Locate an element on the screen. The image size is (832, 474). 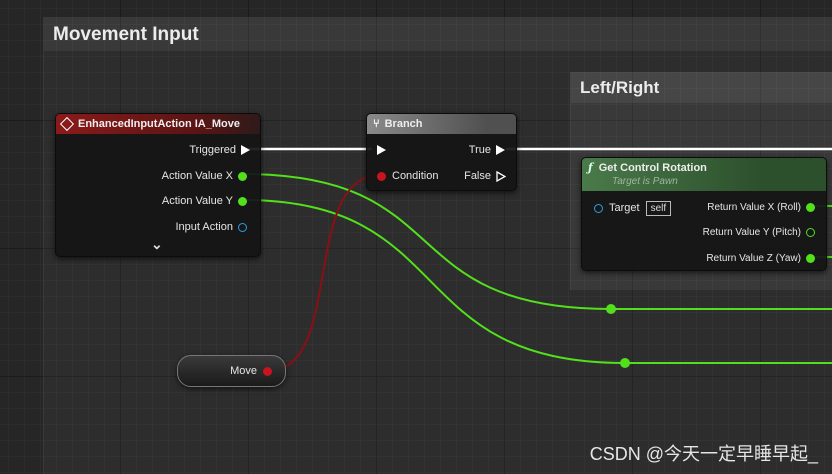
pin-return-roll: Return Value X (Roll) is located at coordinates (761, 207).